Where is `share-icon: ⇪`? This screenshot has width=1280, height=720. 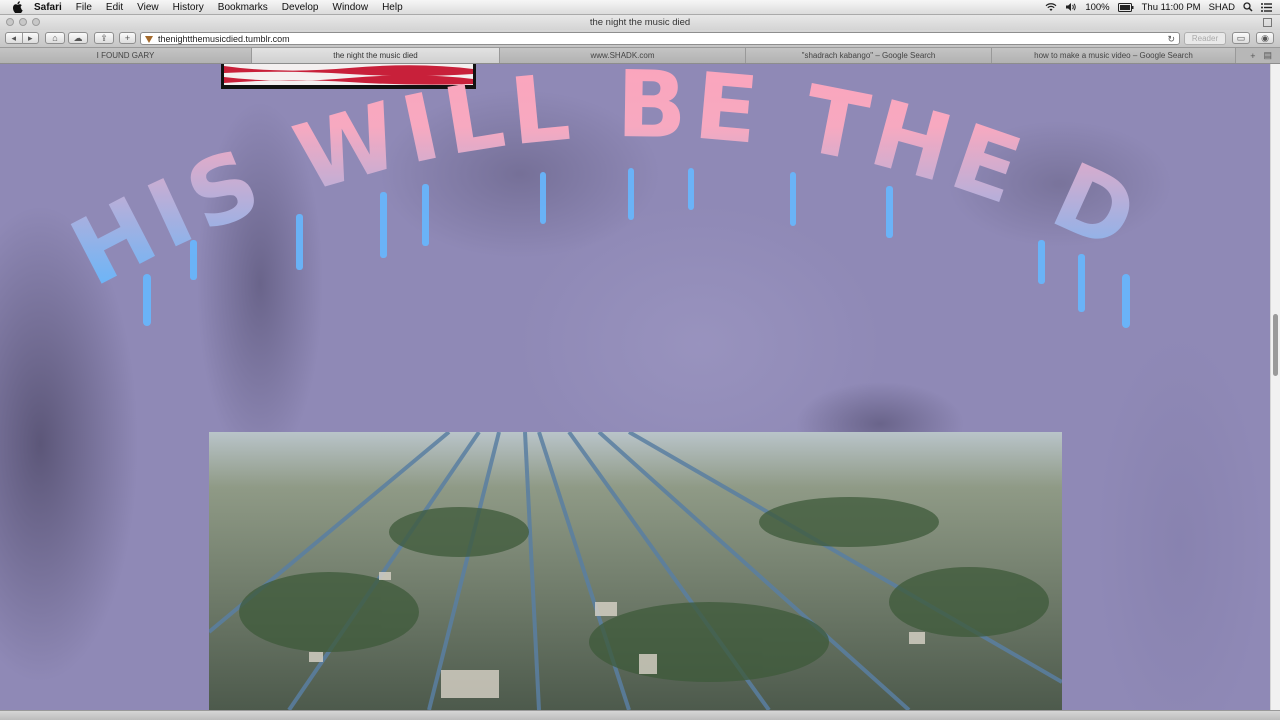
share-icon: ⇪ is located at coordinates (104, 37).